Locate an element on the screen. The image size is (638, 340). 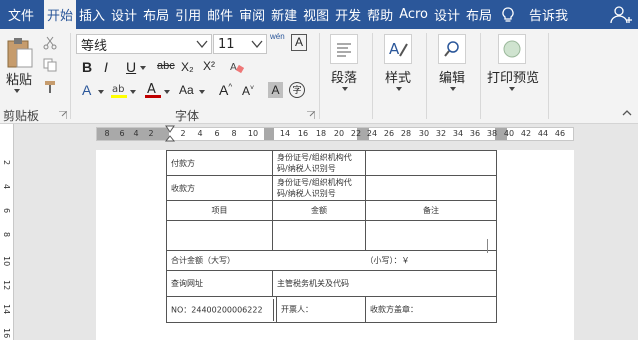
payer-id-cell is located at coordinates (431, 163).